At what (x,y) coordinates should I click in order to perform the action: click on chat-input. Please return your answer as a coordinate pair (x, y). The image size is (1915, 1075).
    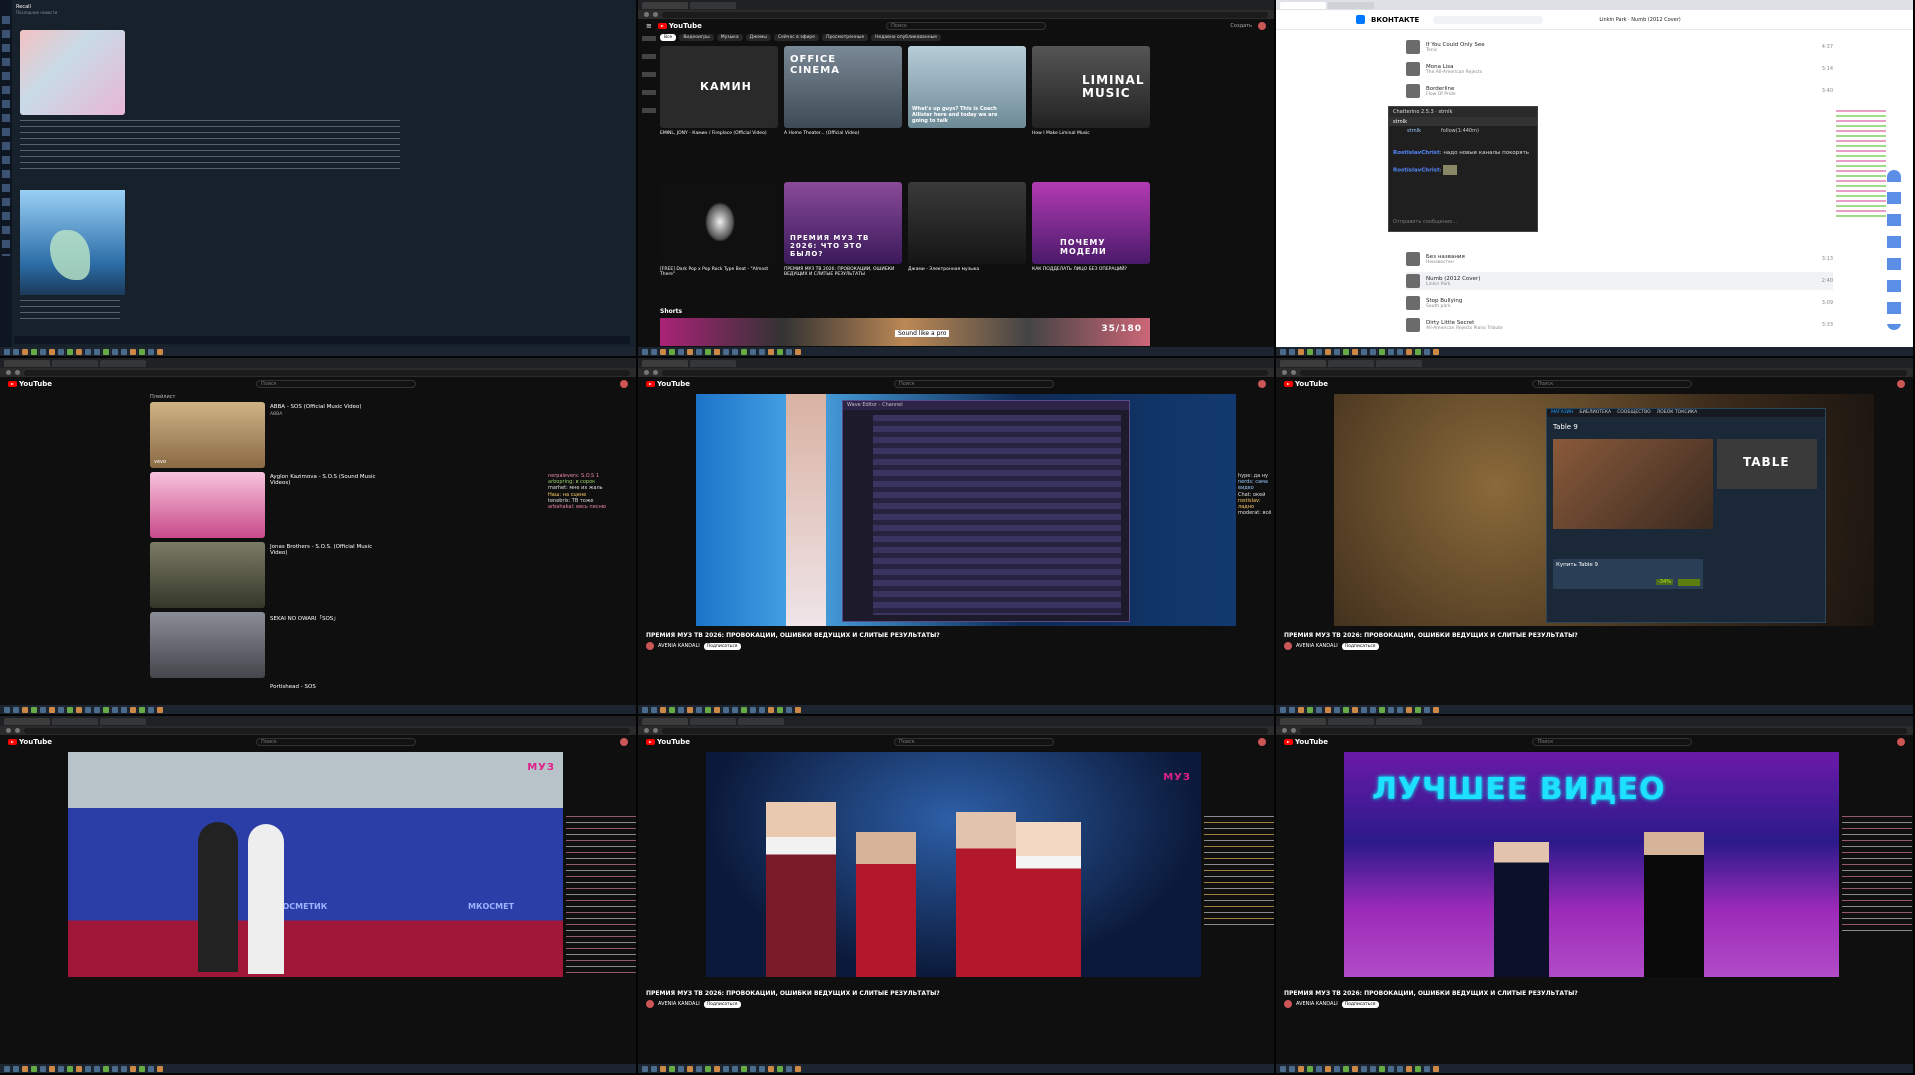
    Looking at the image, I should click on (322, 340).